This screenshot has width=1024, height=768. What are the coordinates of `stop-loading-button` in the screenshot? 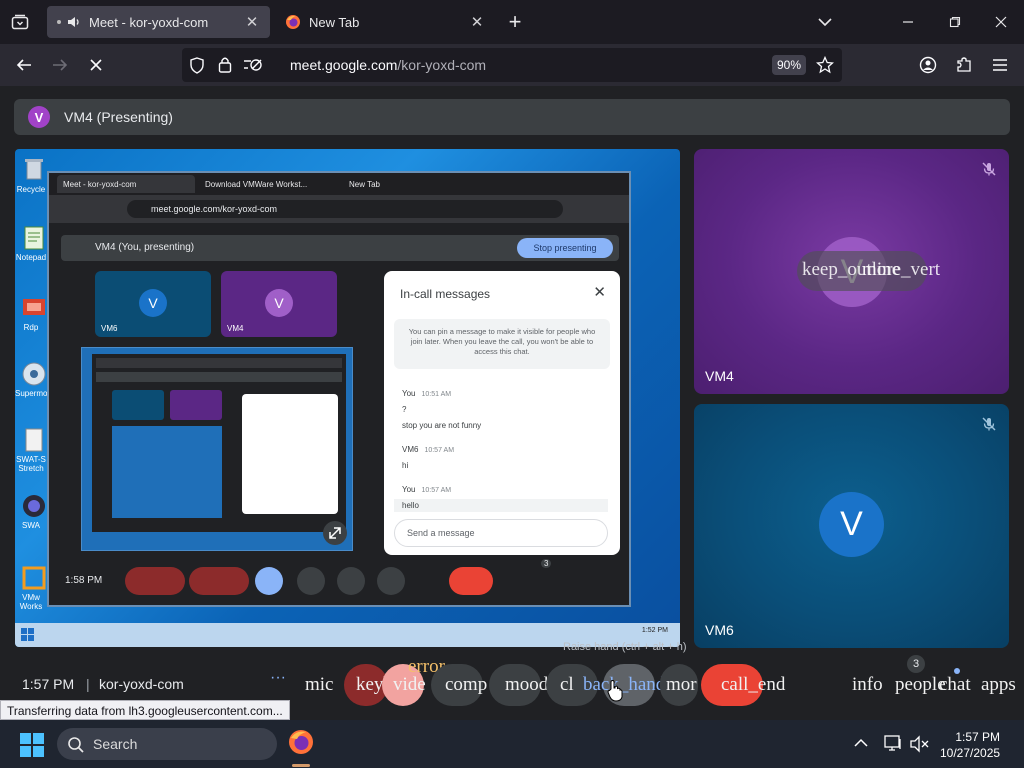 It's located at (96, 65).